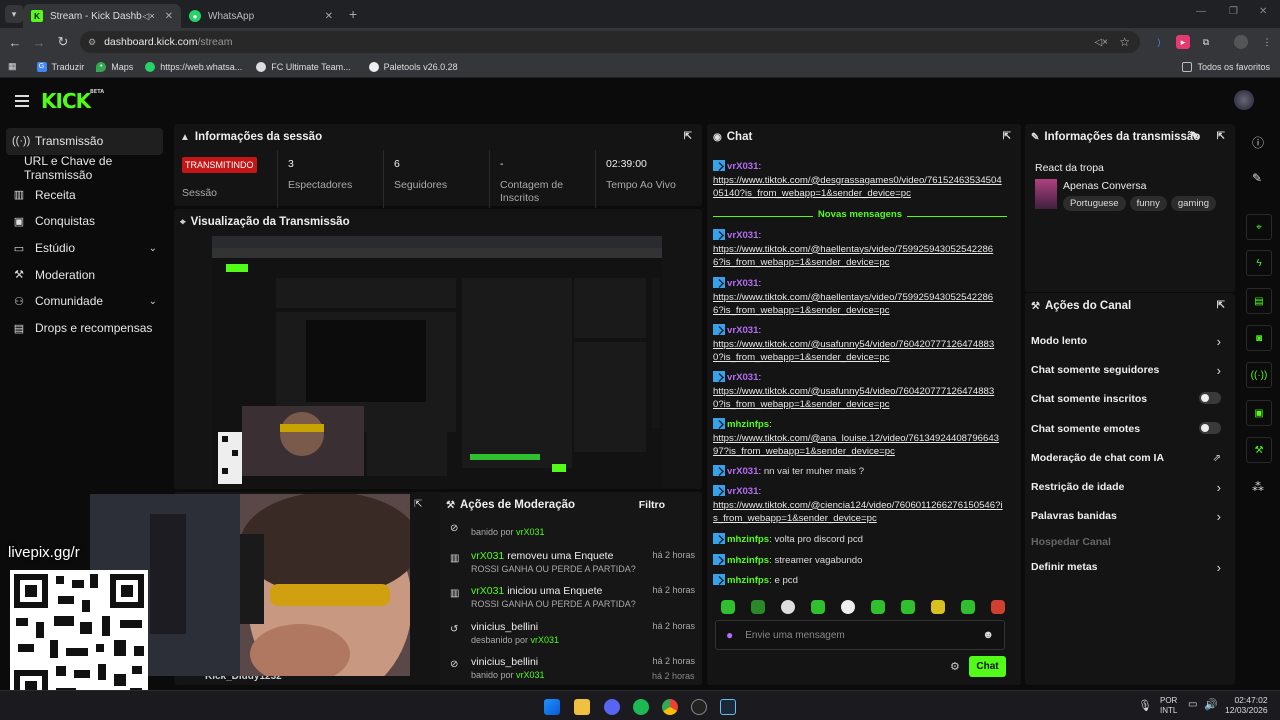 The width and height of the screenshot is (1280, 720). I want to click on sidebar-item-drops: ▤ Drops e recompensas, so click(87, 328).